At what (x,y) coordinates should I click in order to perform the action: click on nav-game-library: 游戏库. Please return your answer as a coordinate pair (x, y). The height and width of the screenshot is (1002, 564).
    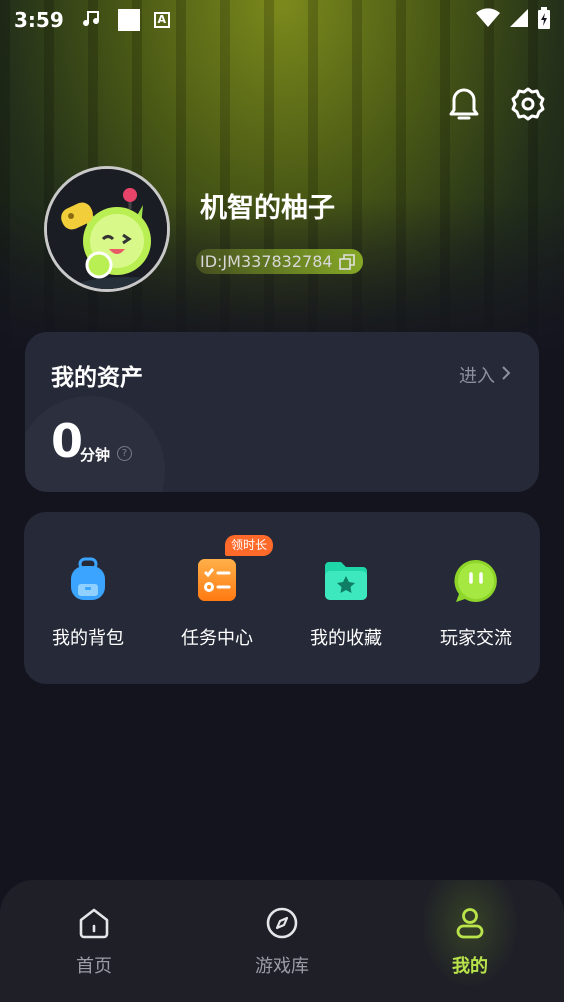
    Looking at the image, I should click on (282, 942).